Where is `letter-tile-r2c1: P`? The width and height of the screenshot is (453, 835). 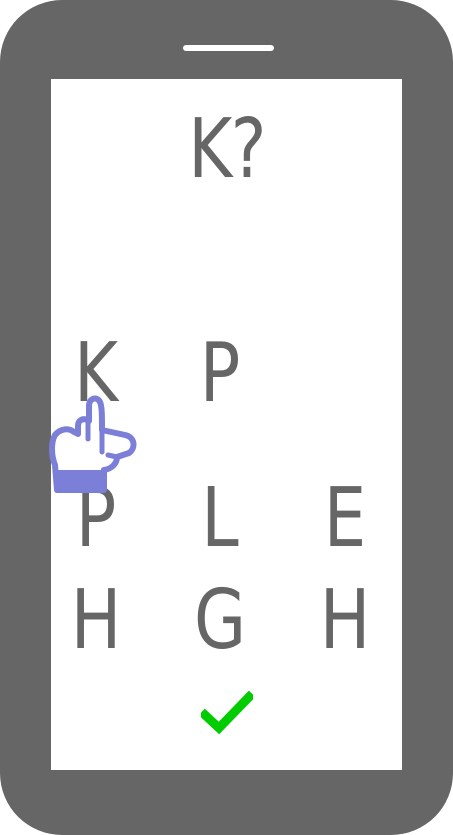
letter-tile-r2c1: P is located at coordinates (96, 519).